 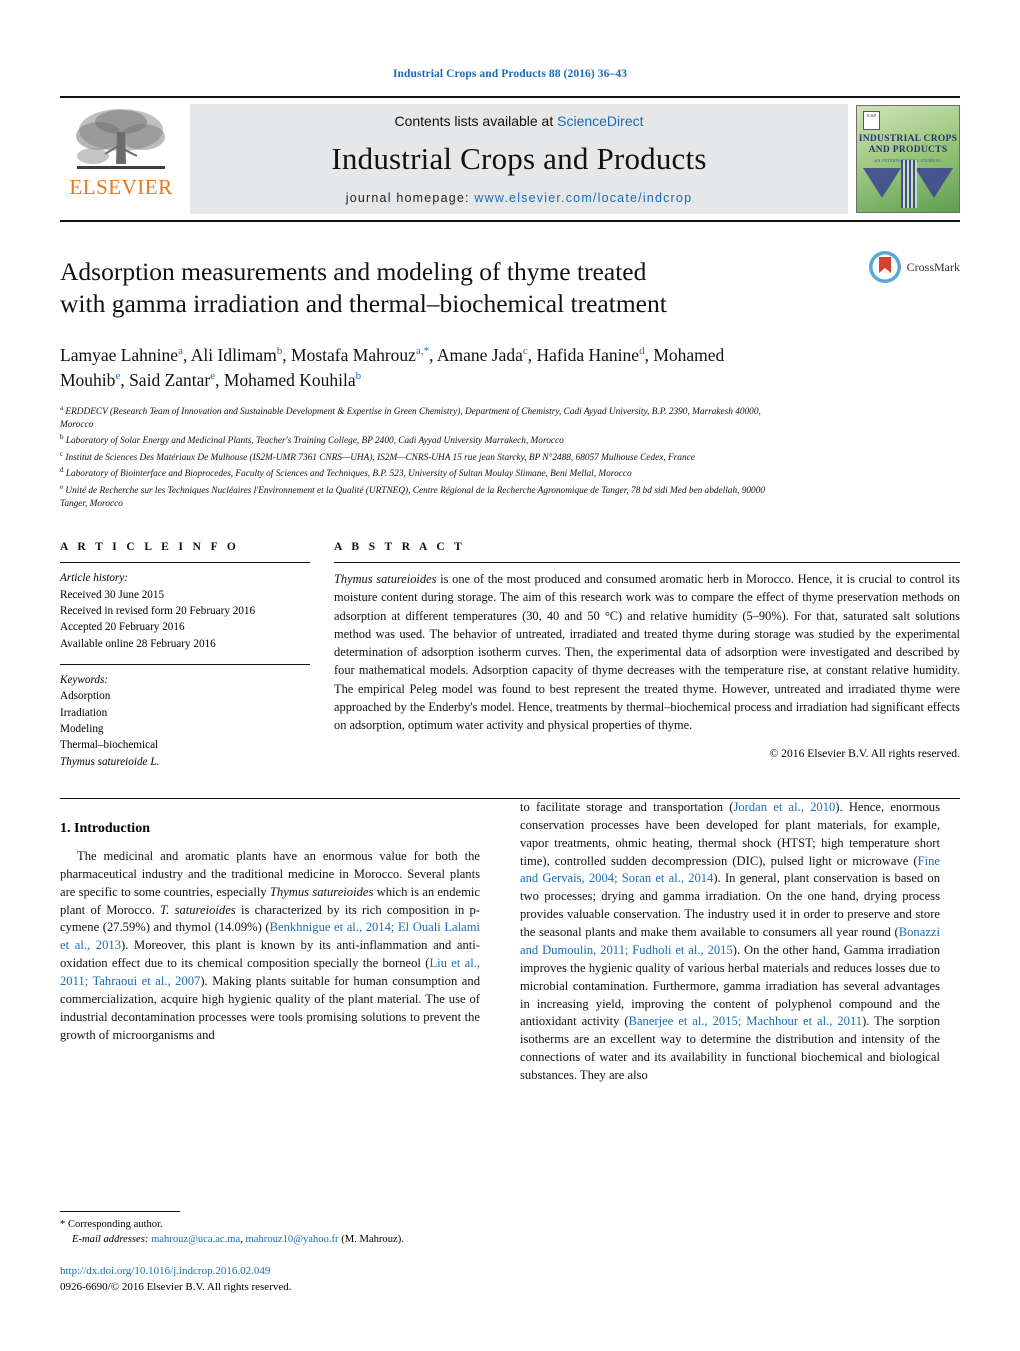 I want to click on history-item: Accepted 20 February 2016, so click(x=122, y=627).